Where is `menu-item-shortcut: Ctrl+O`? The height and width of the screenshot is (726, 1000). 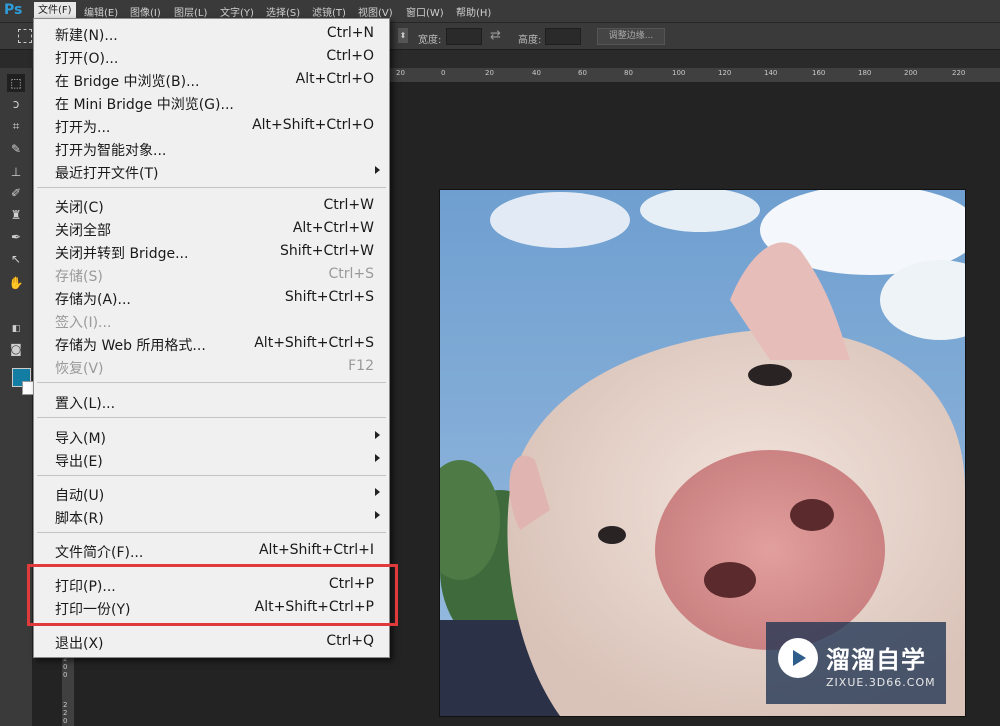 menu-item-shortcut: Ctrl+O is located at coordinates (350, 56).